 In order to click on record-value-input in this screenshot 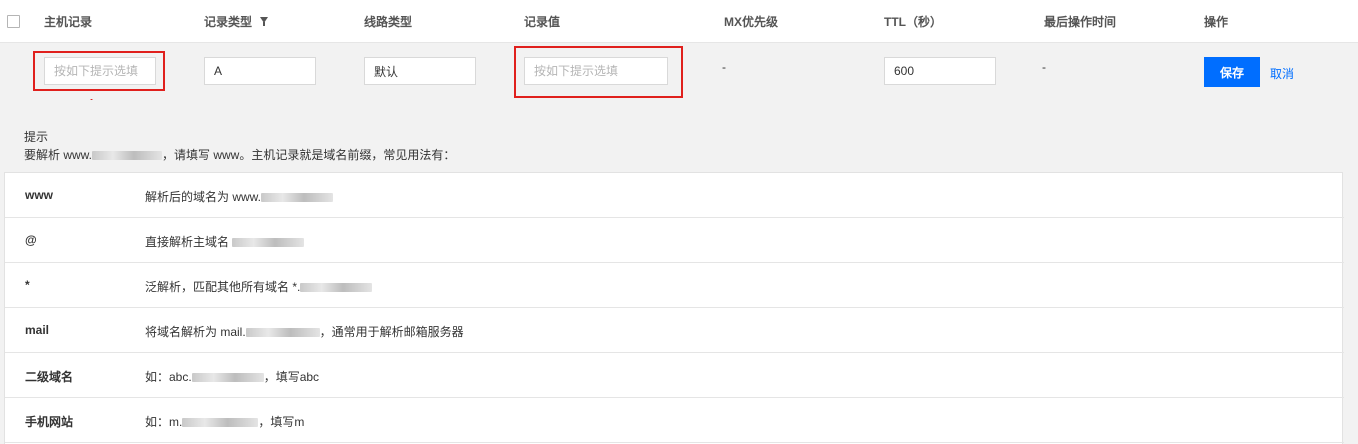, I will do `click(596, 71)`.